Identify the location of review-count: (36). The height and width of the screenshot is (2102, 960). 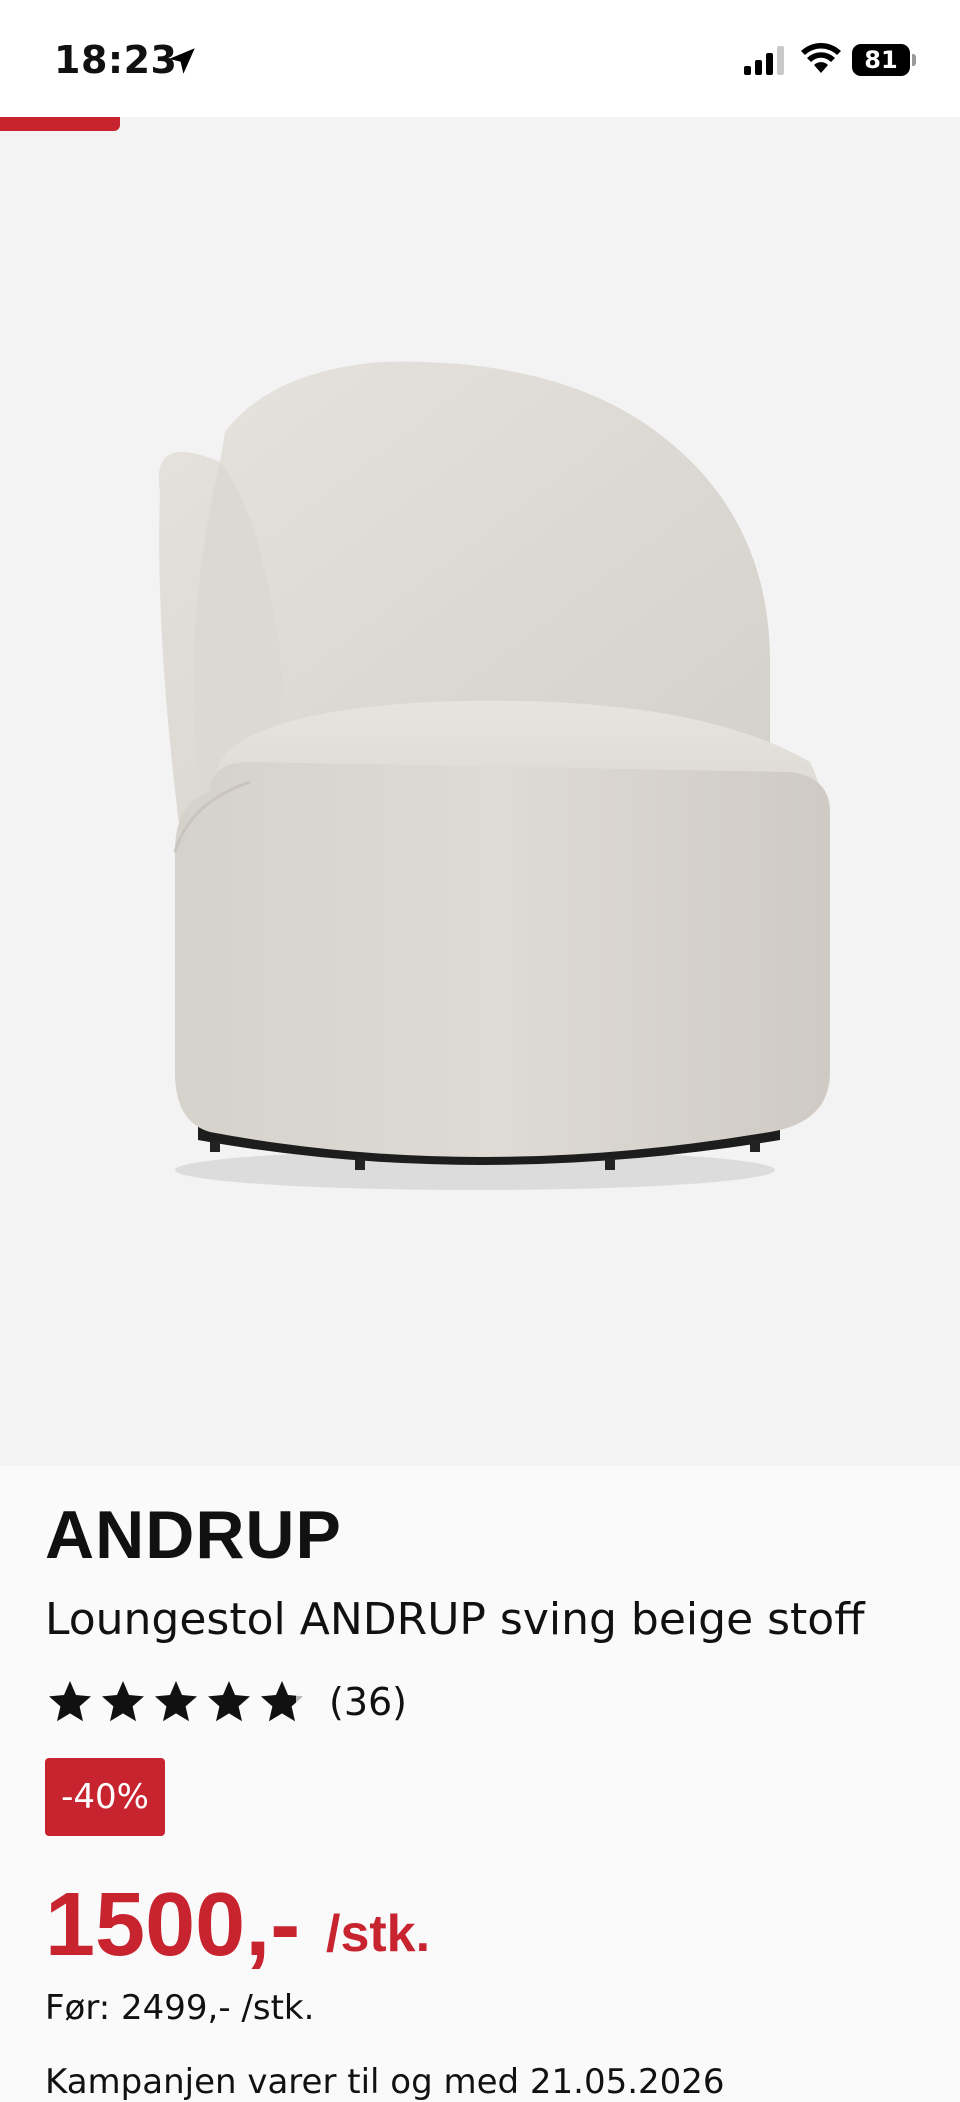
(368, 1702).